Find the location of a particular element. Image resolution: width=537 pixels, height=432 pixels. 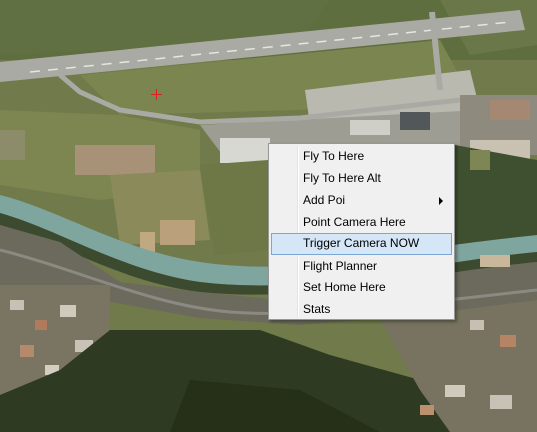

menu-item-fly-to-here: Fly To Here is located at coordinates (361, 156).